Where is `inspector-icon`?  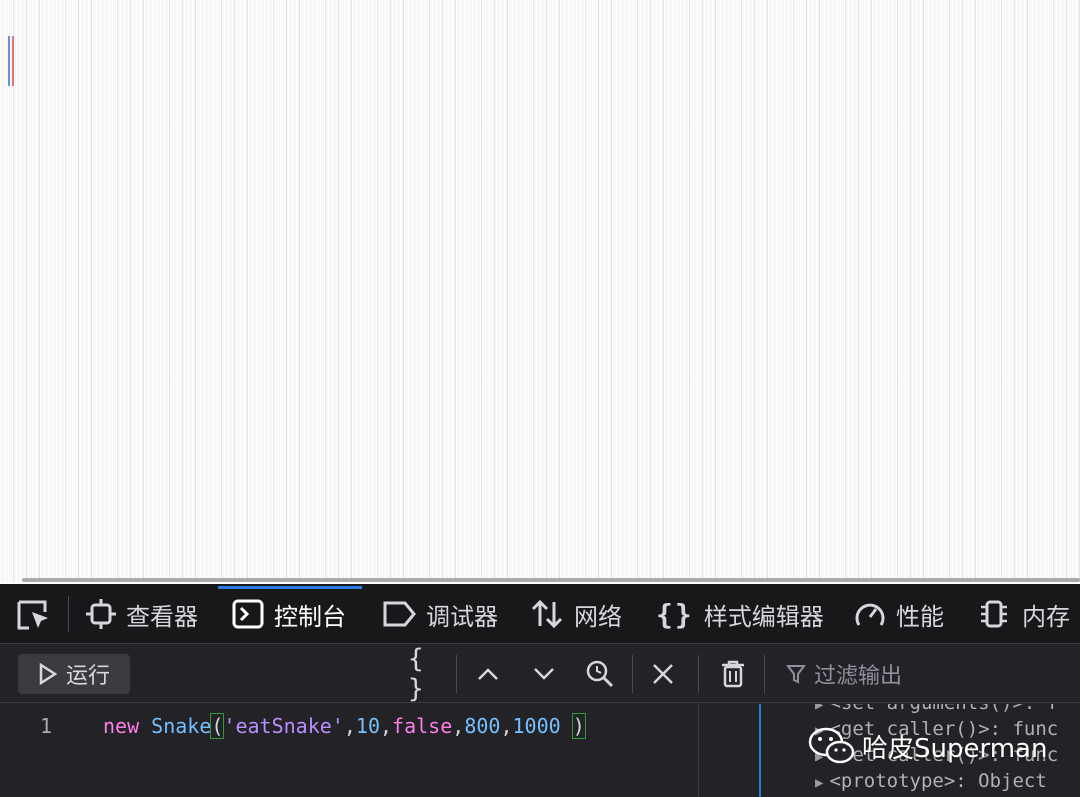
inspector-icon is located at coordinates (101, 614).